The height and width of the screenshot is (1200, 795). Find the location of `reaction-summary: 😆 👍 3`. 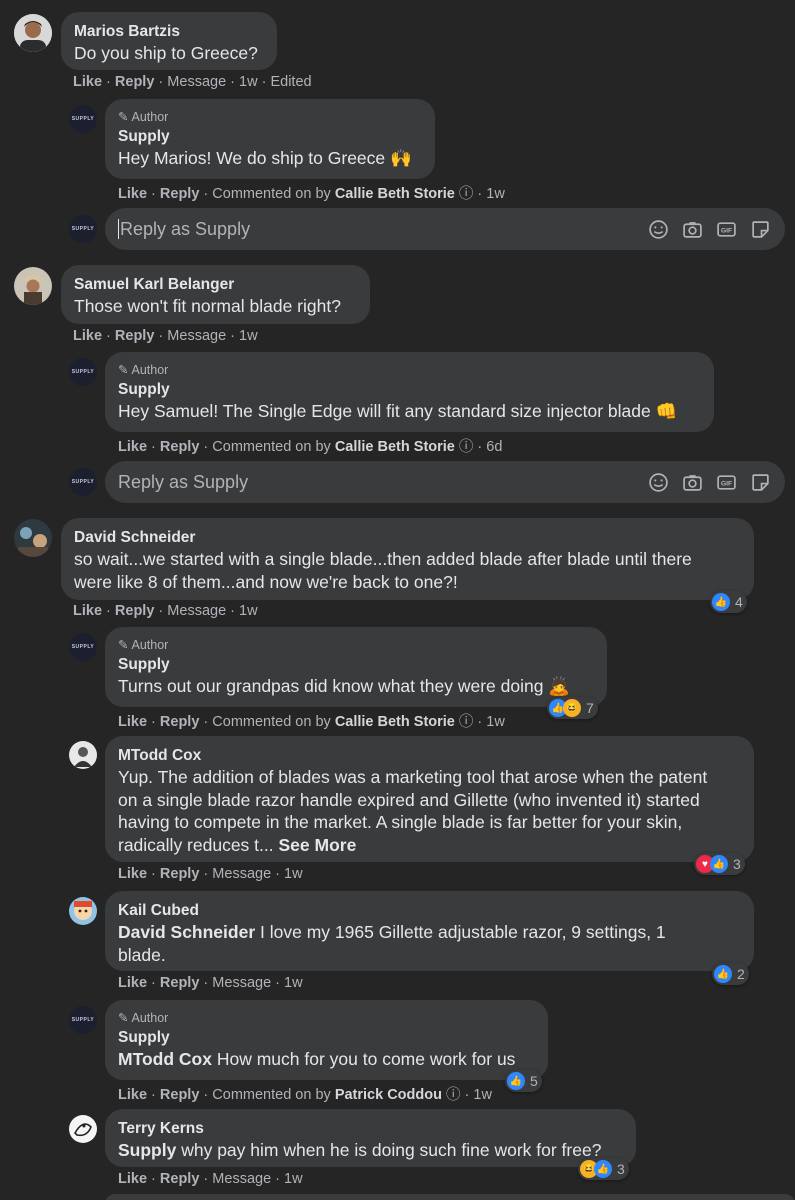

reaction-summary: 😆 👍 3 is located at coordinates (603, 1169).